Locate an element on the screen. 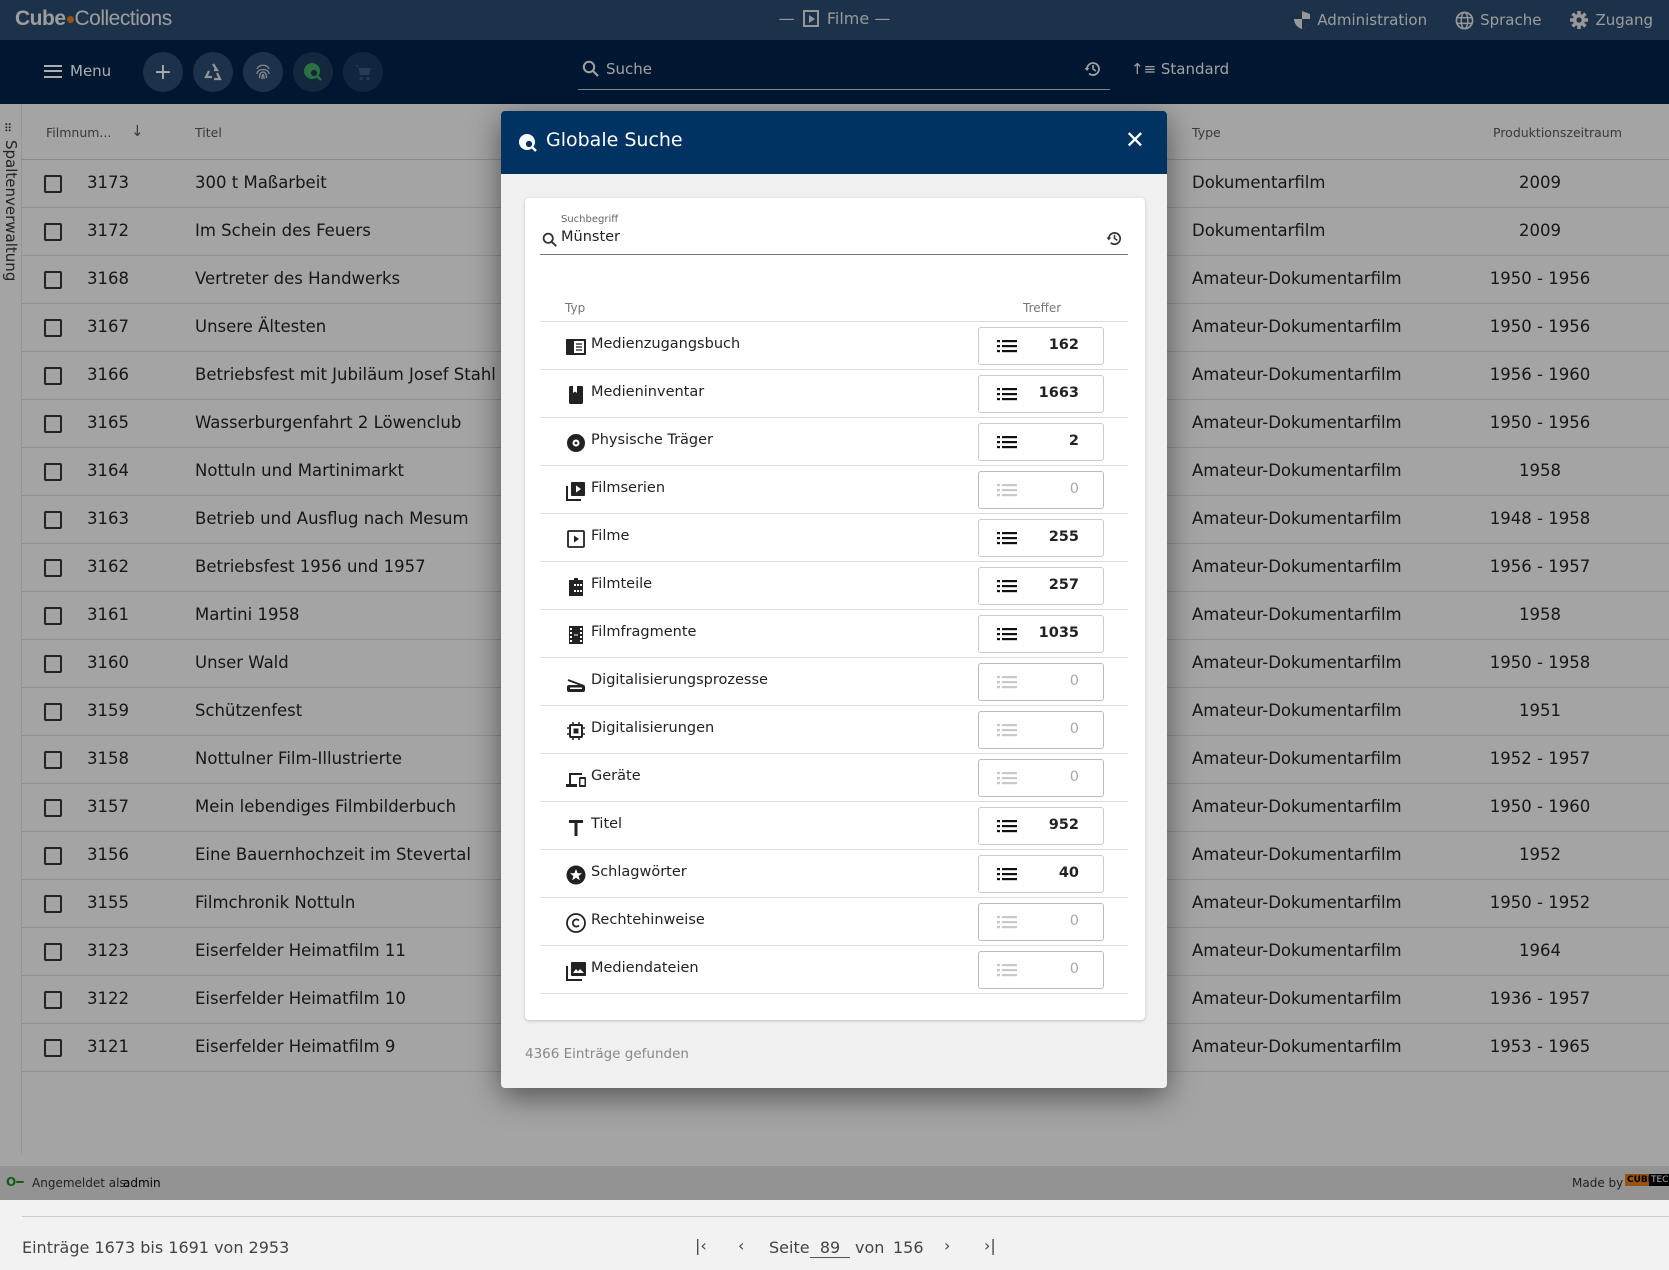 The height and width of the screenshot is (1270, 1669). result-count-button: 1035 is located at coordinates (1041, 634).